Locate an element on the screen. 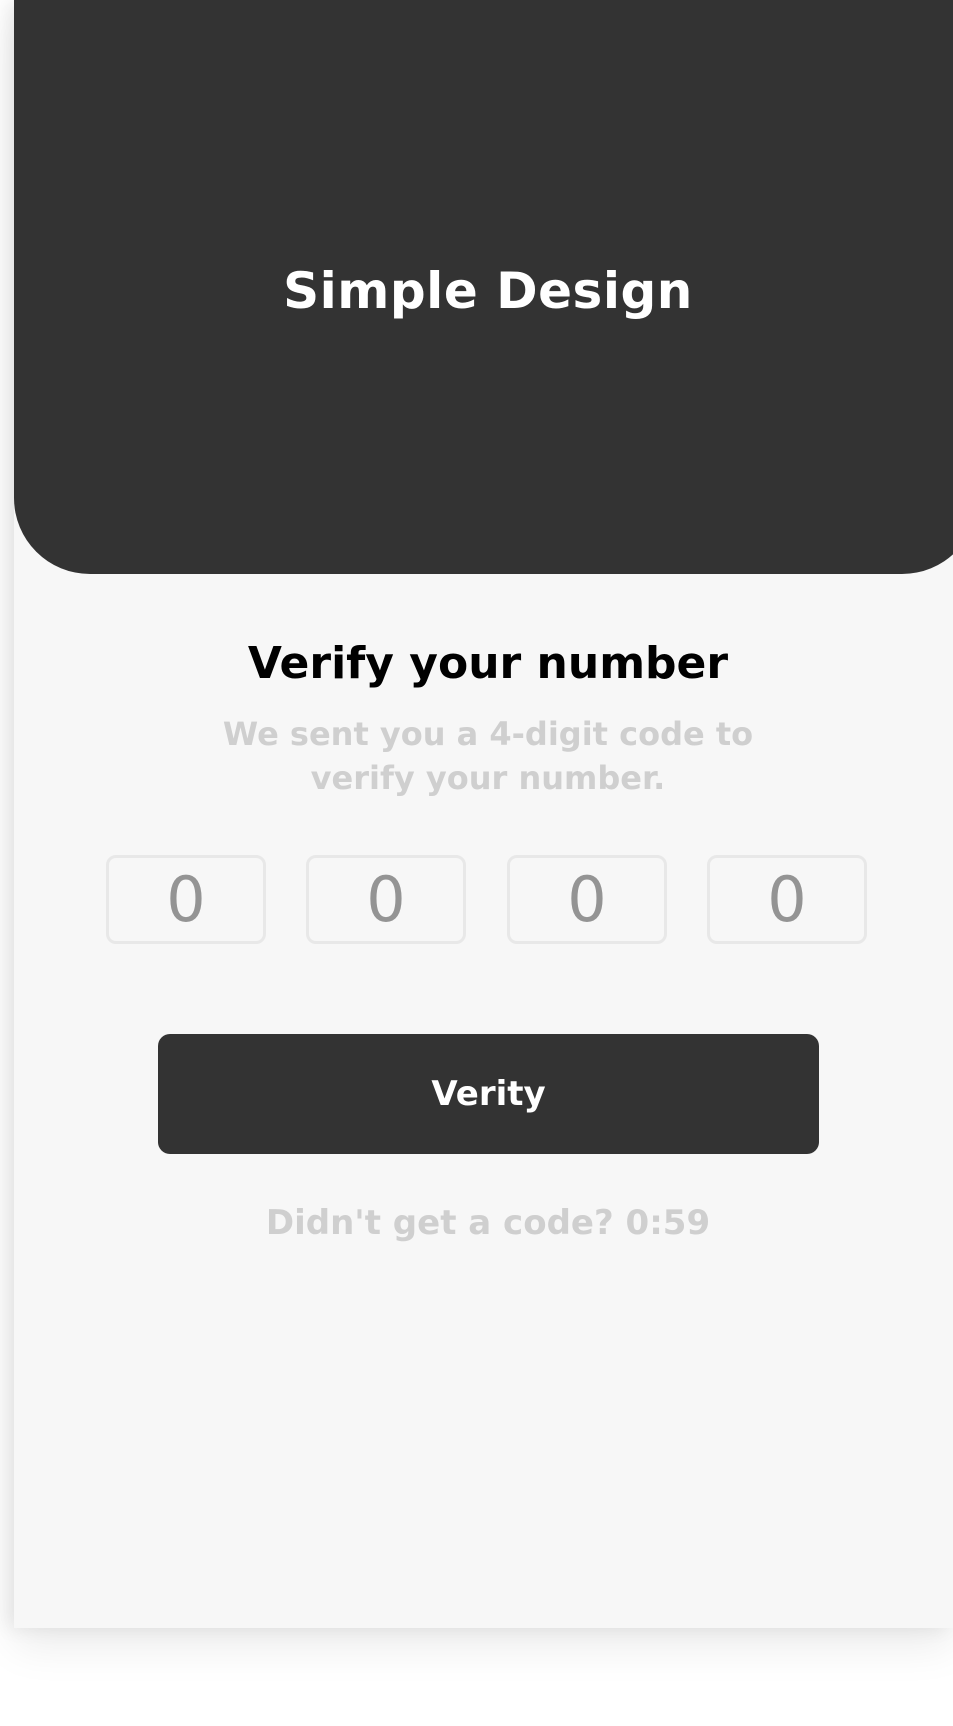 The height and width of the screenshot is (1726, 953). verify-button: Verity is located at coordinates (488, 1094).